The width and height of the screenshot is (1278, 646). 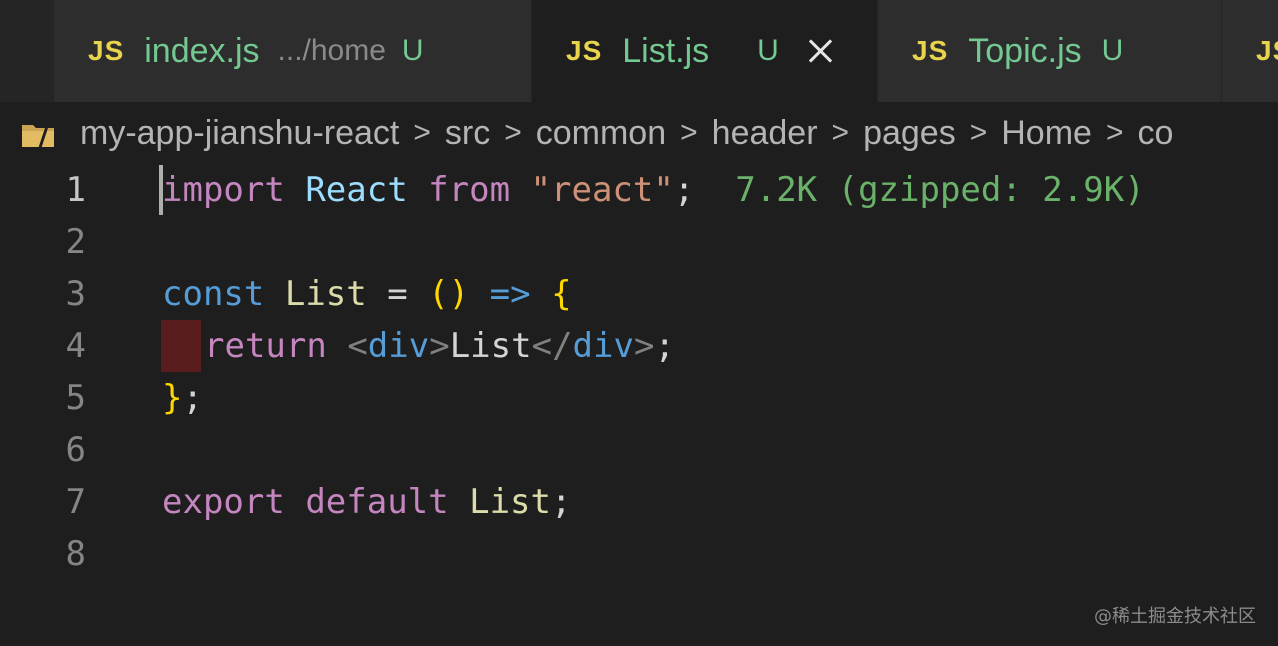 I want to click on operator-equals: =, so click(x=397, y=294).